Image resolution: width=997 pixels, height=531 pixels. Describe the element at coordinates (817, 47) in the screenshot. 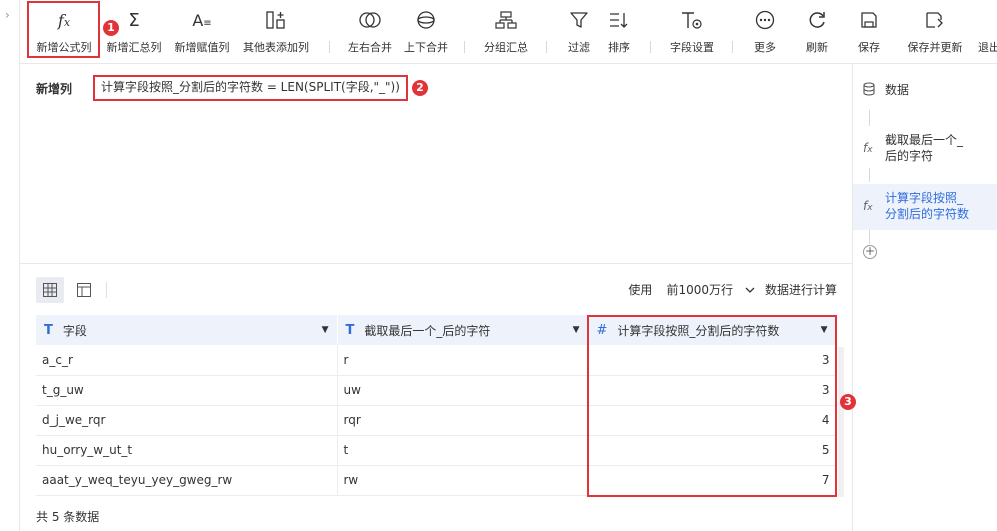

I see `toolbar-label: 刷新` at that location.